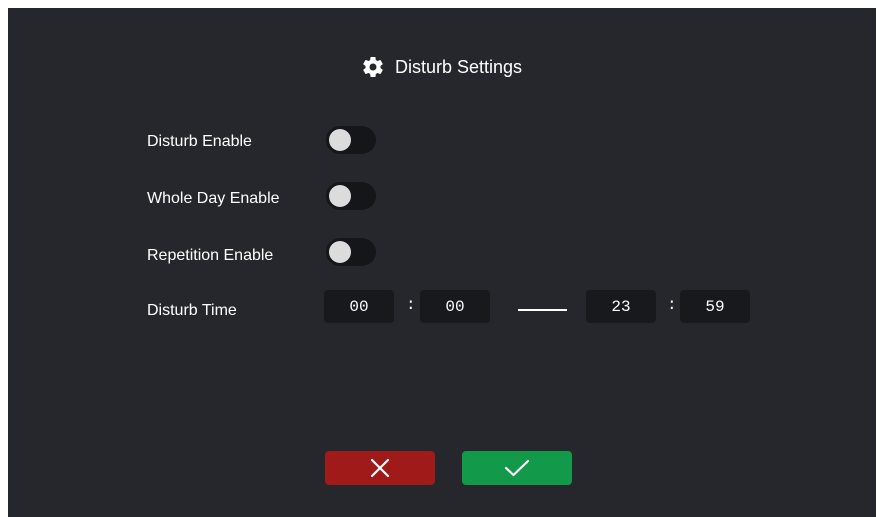 The image size is (877, 517). What do you see at coordinates (411, 305) in the screenshot?
I see `start-time-colon: :` at bounding box center [411, 305].